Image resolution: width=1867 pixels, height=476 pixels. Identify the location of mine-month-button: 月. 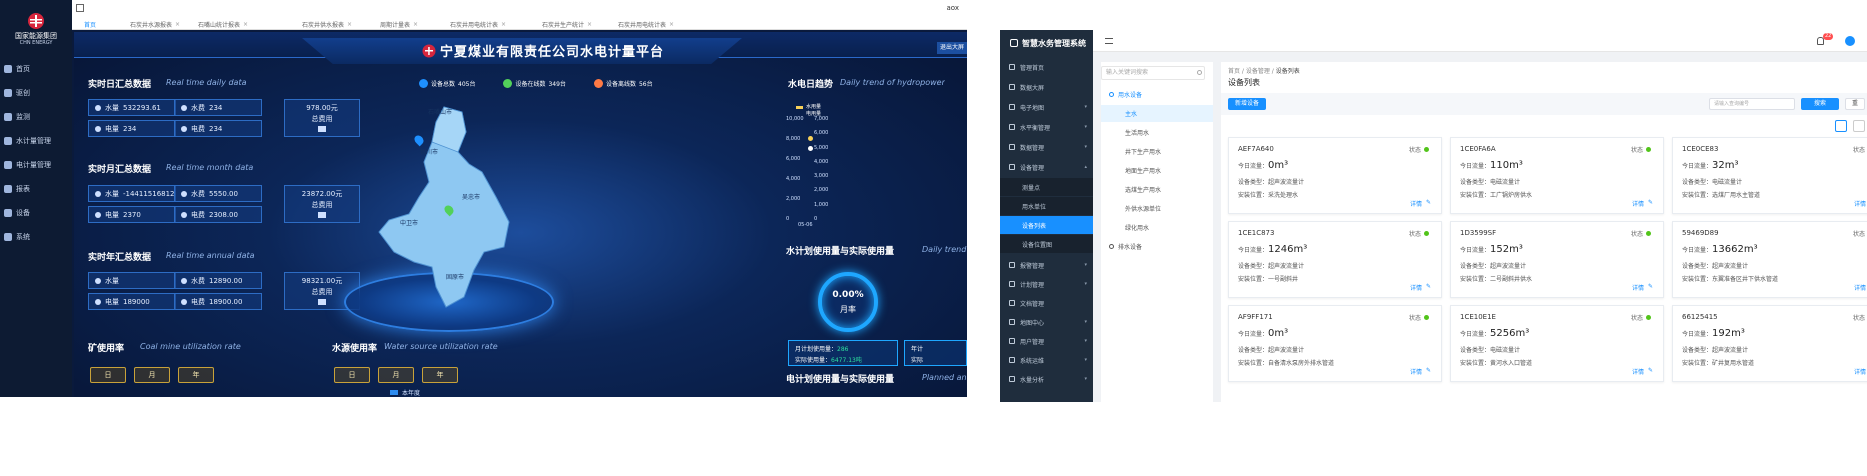
(152, 375).